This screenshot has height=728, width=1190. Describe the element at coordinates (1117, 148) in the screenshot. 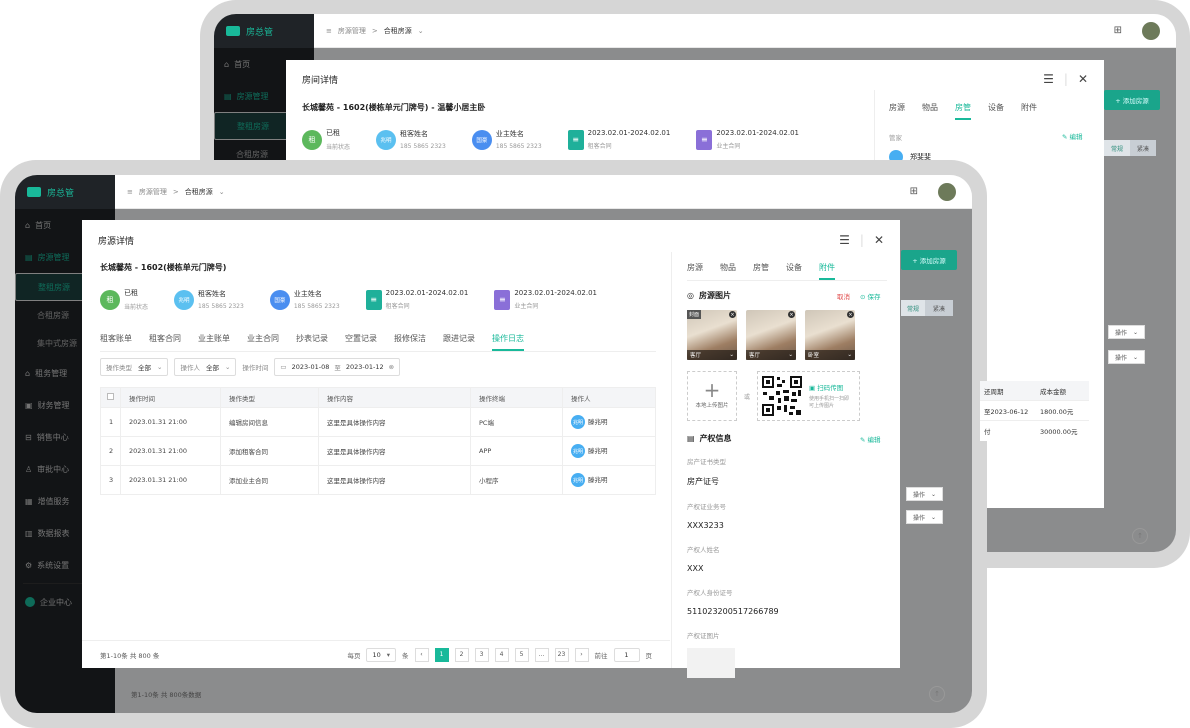

I see `back-chip-normal: 常规` at that location.